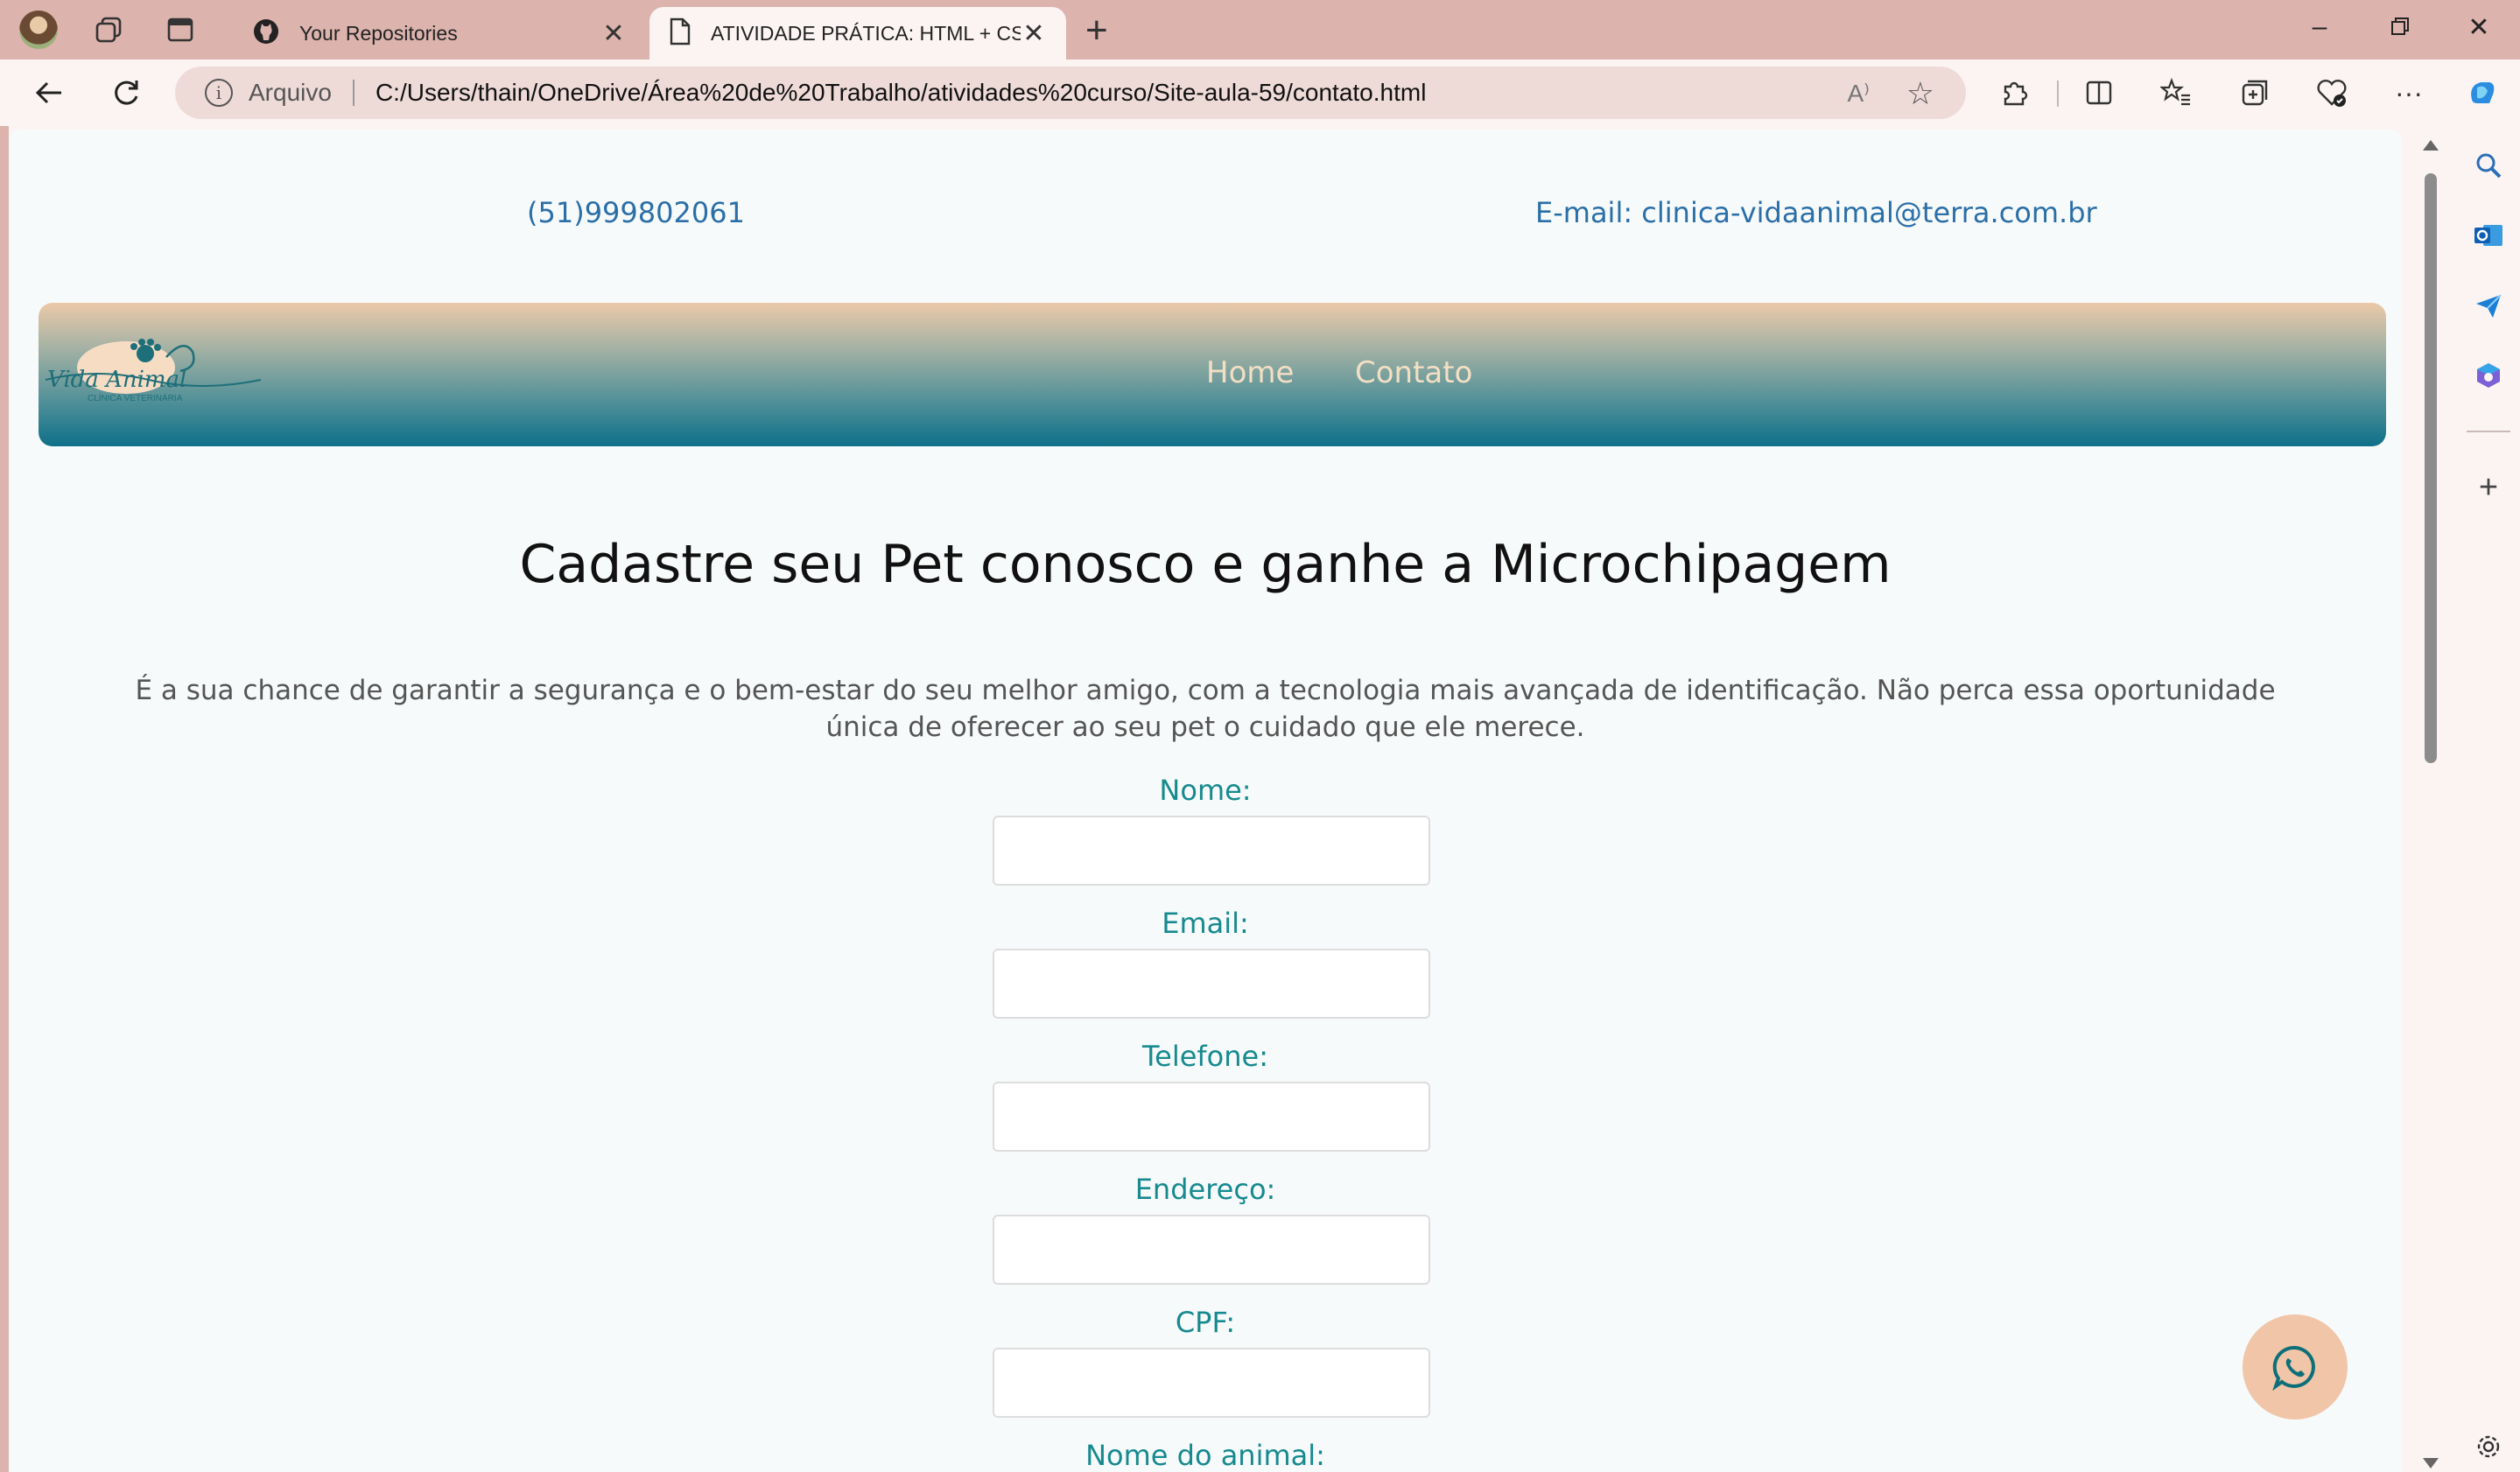 This screenshot has height=1472, width=2520. What do you see at coordinates (38, 30) in the screenshot?
I see `profile-avatar` at bounding box center [38, 30].